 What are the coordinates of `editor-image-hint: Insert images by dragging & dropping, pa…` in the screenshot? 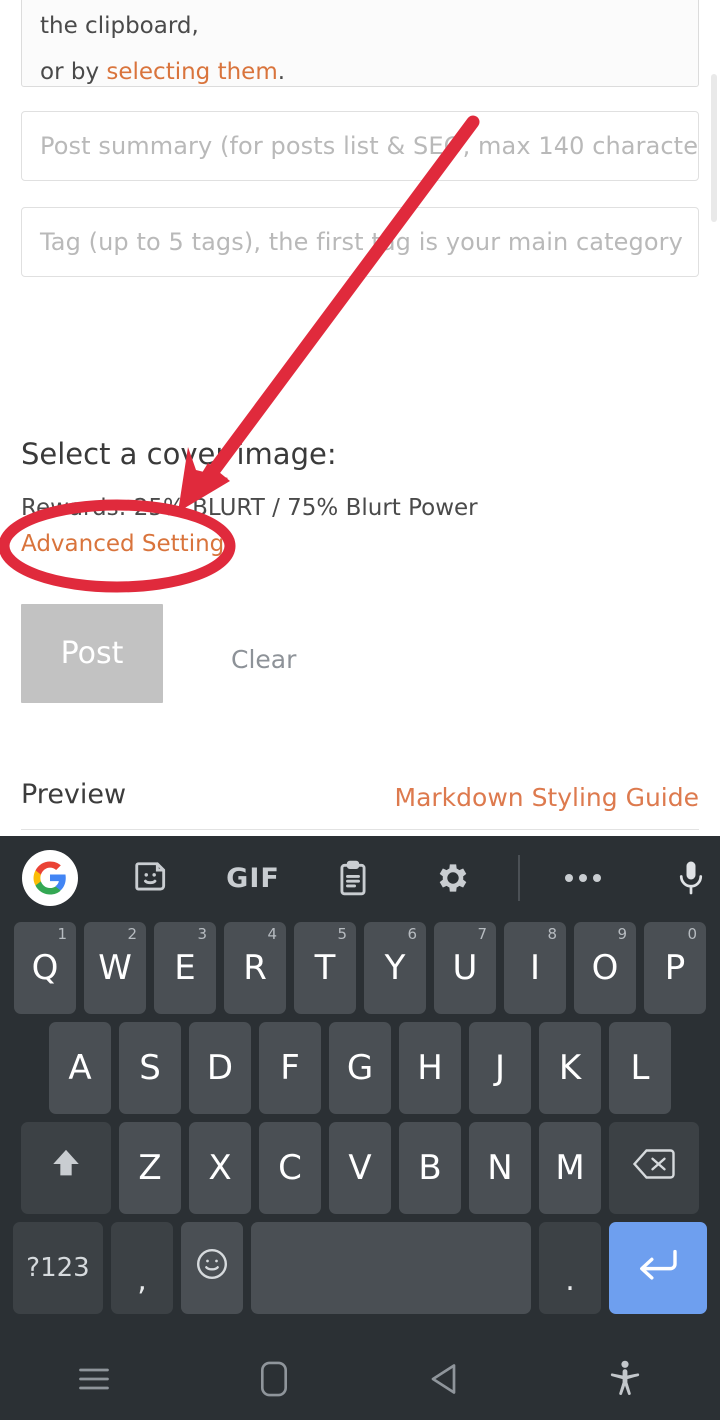 It's located at (360, 43).